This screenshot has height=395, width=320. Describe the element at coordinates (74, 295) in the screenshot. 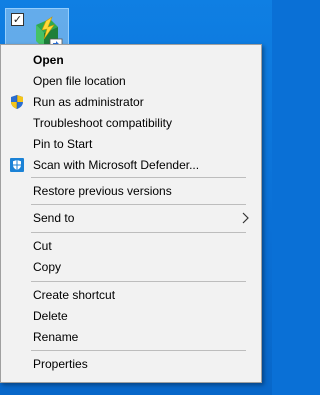

I see `menu-item-label: Create shortcut` at that location.